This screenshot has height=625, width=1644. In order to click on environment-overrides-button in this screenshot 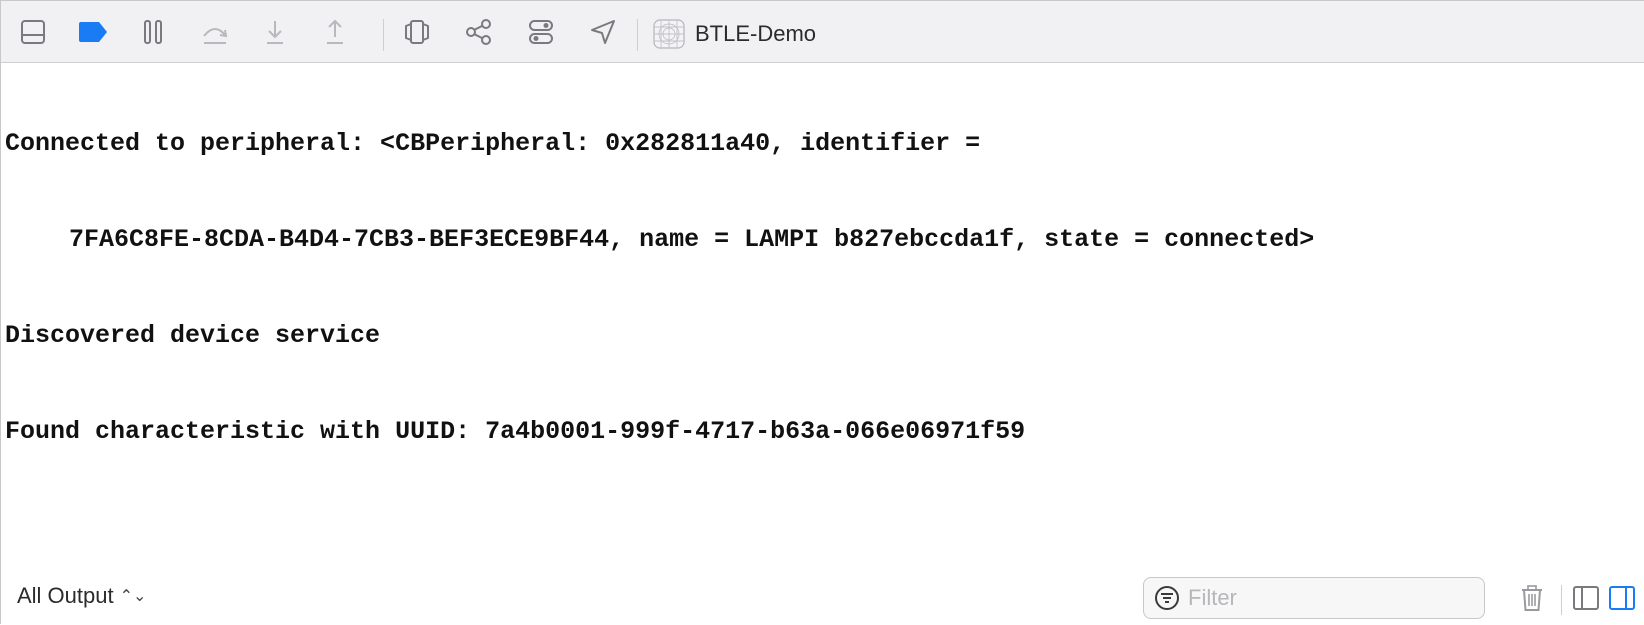, I will do `click(541, 32)`.